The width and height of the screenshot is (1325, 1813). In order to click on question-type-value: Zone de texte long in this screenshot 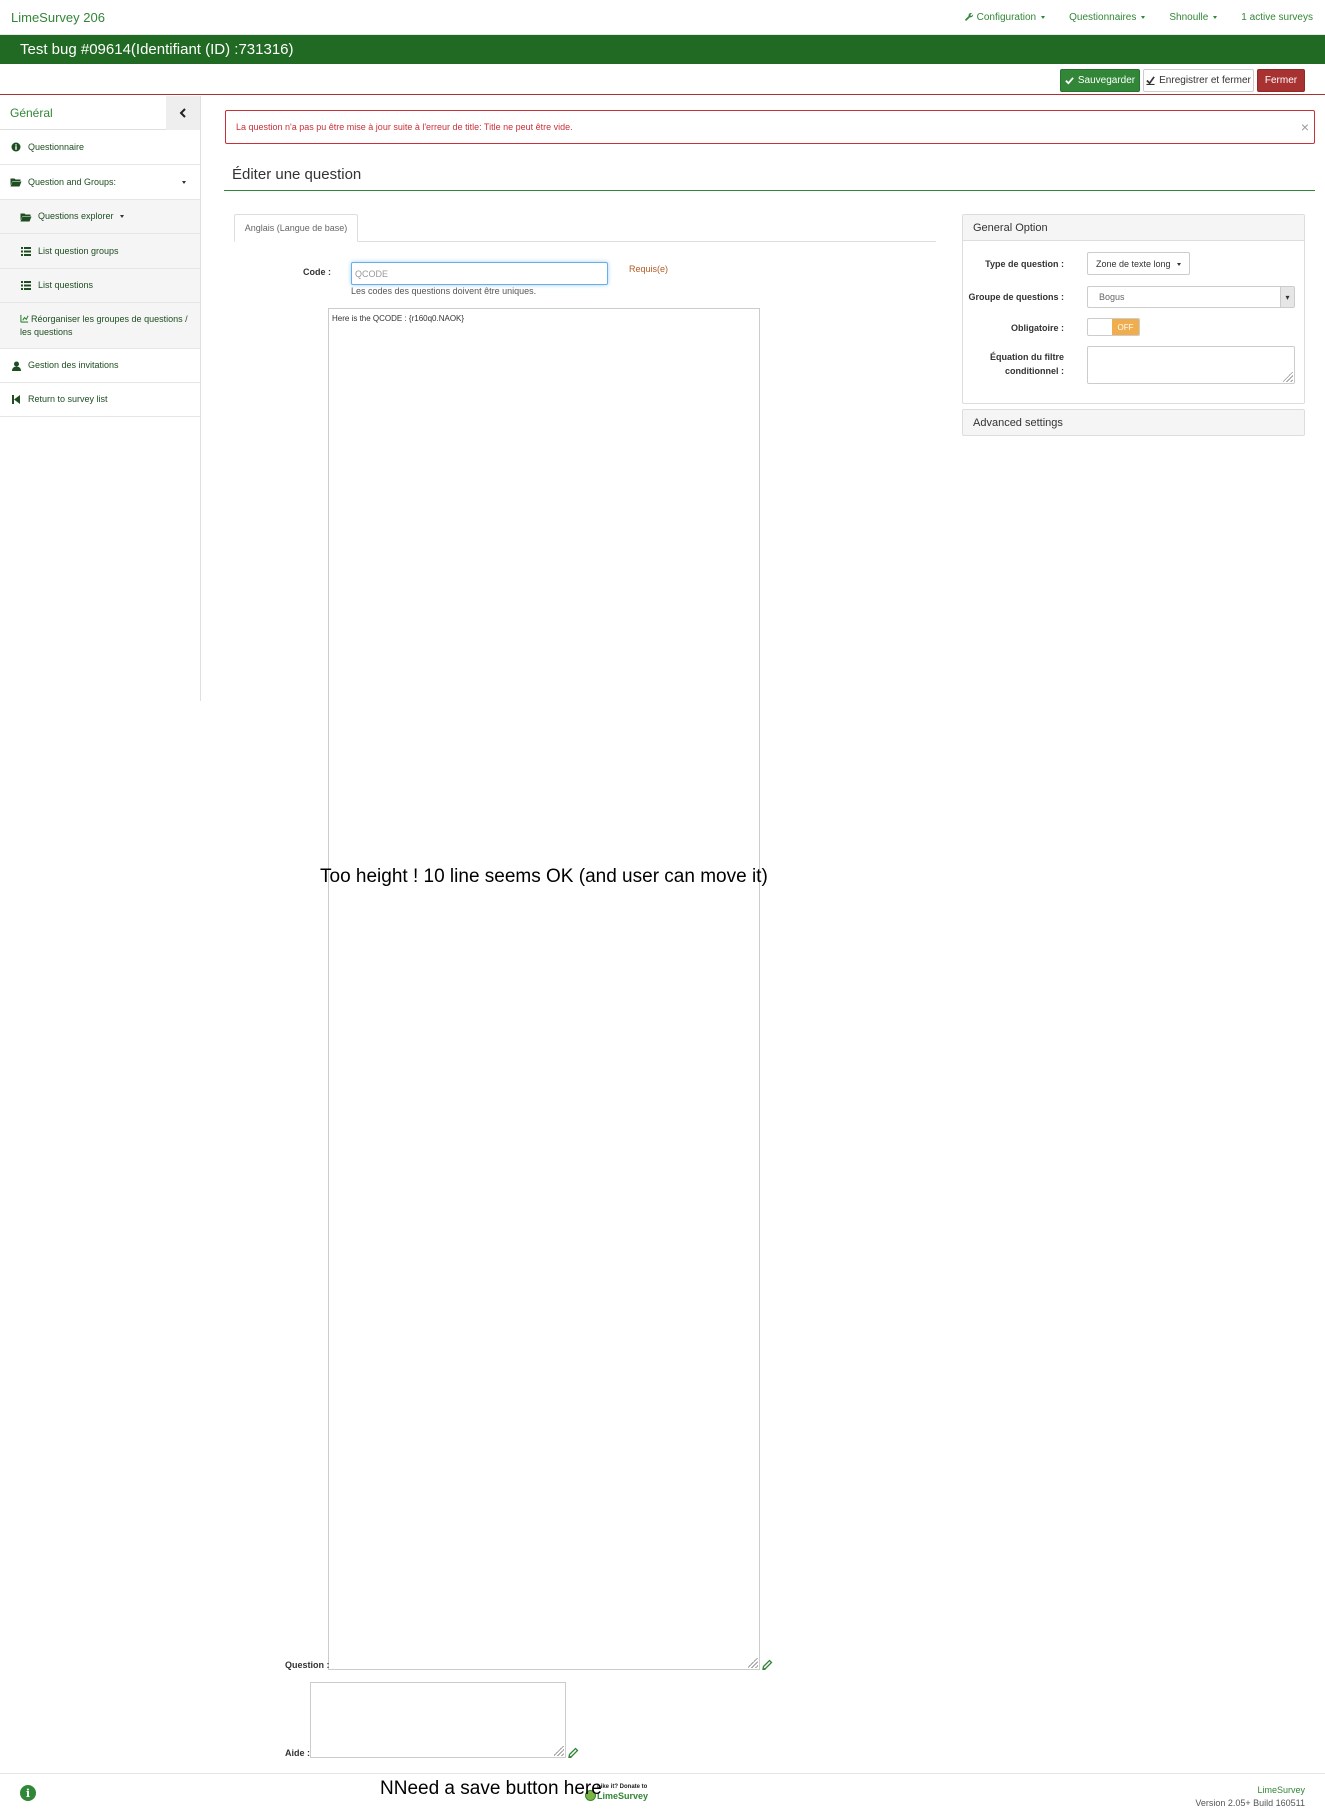, I will do `click(1133, 263)`.